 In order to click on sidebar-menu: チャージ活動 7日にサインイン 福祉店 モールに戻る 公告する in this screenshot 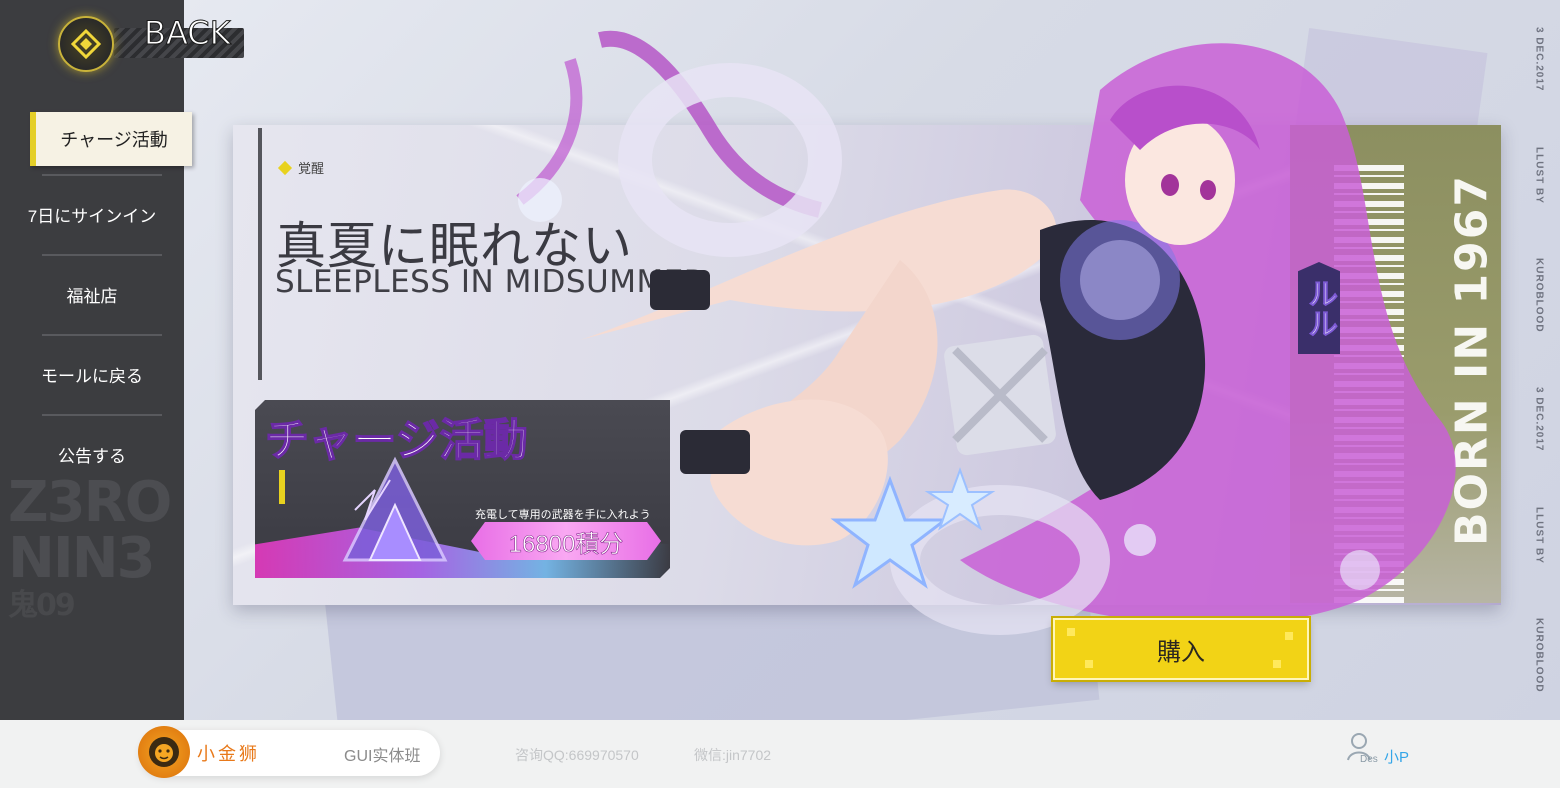, I will do `click(96, 303)`.